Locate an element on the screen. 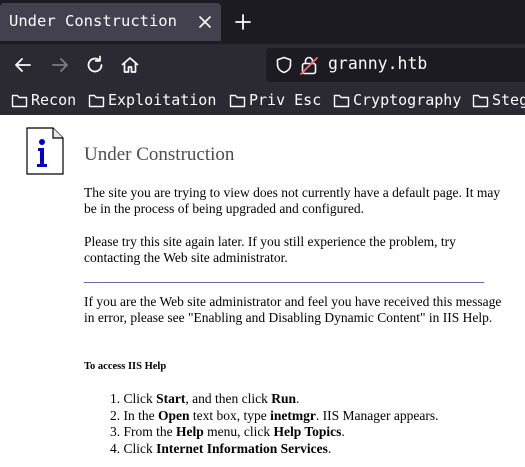 This screenshot has width=525, height=467. url-bar: granny.htb is located at coordinates (395, 65).